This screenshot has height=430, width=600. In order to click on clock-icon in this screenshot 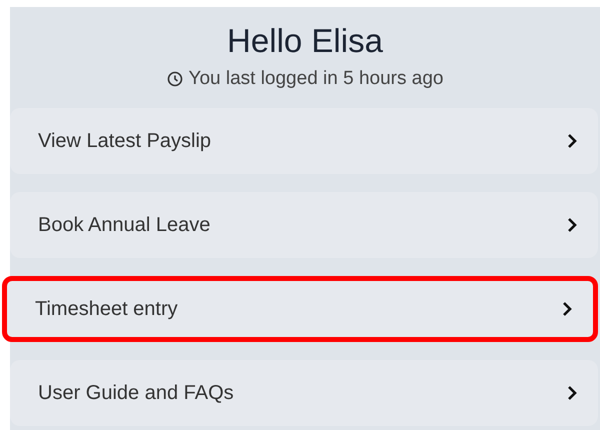, I will do `click(174, 79)`.